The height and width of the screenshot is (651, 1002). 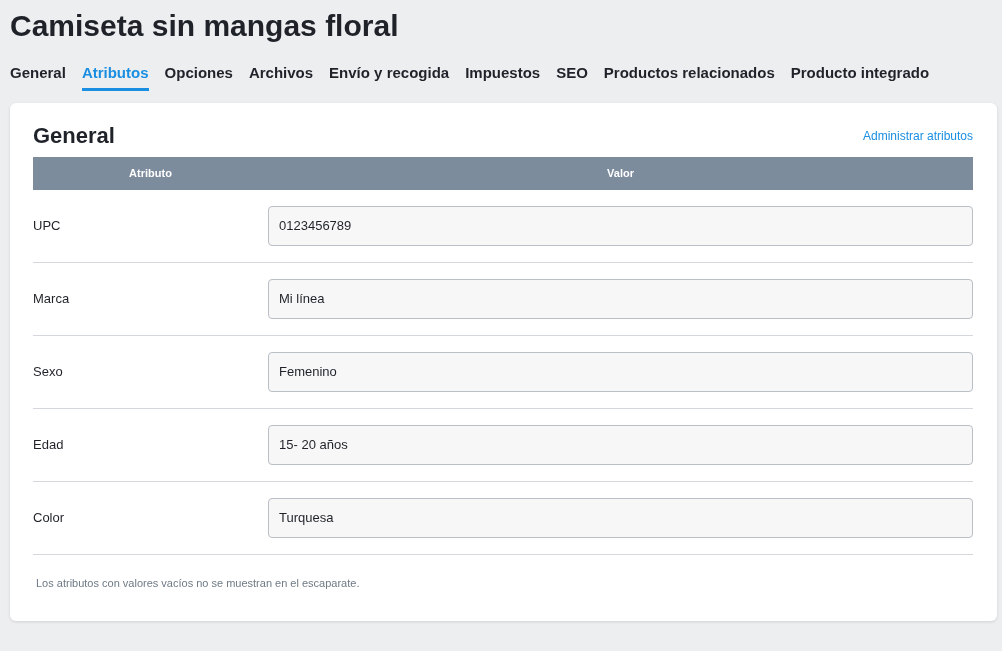 What do you see at coordinates (38, 76) in the screenshot?
I see `tab: General` at bounding box center [38, 76].